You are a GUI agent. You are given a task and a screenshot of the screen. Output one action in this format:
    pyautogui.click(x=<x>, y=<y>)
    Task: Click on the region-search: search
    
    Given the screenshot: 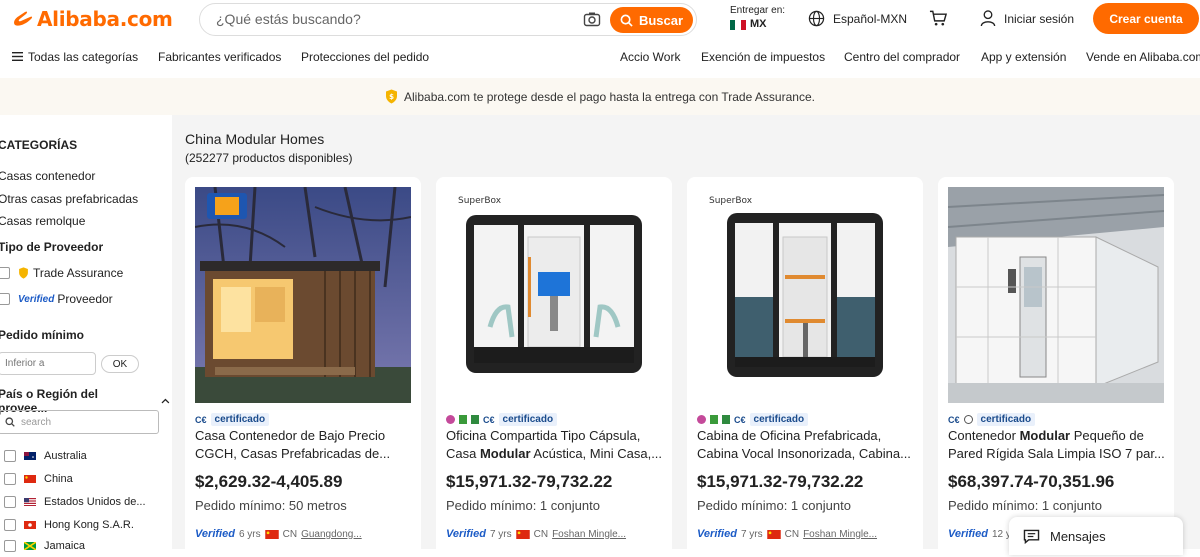 What is the action you would take?
    pyautogui.click(x=79, y=422)
    